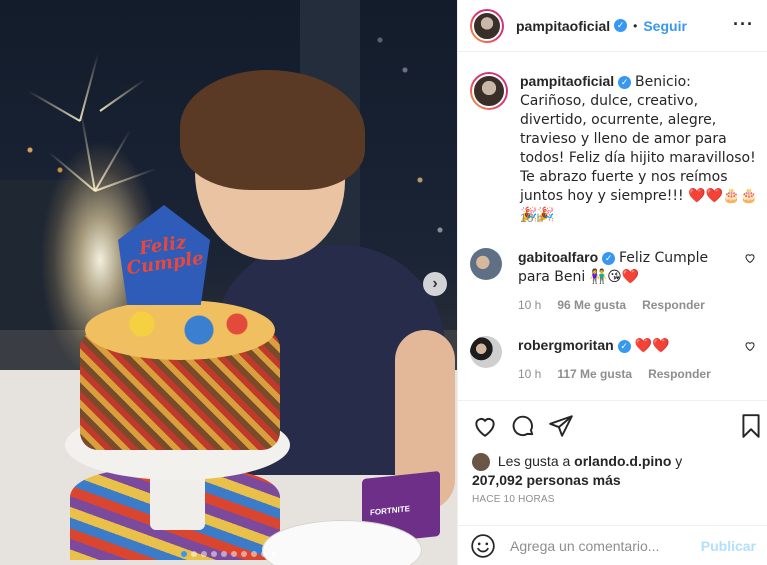 Image resolution: width=767 pixels, height=565 pixels. Describe the element at coordinates (612, 425) in the screenshot. I see `action-bar` at that location.